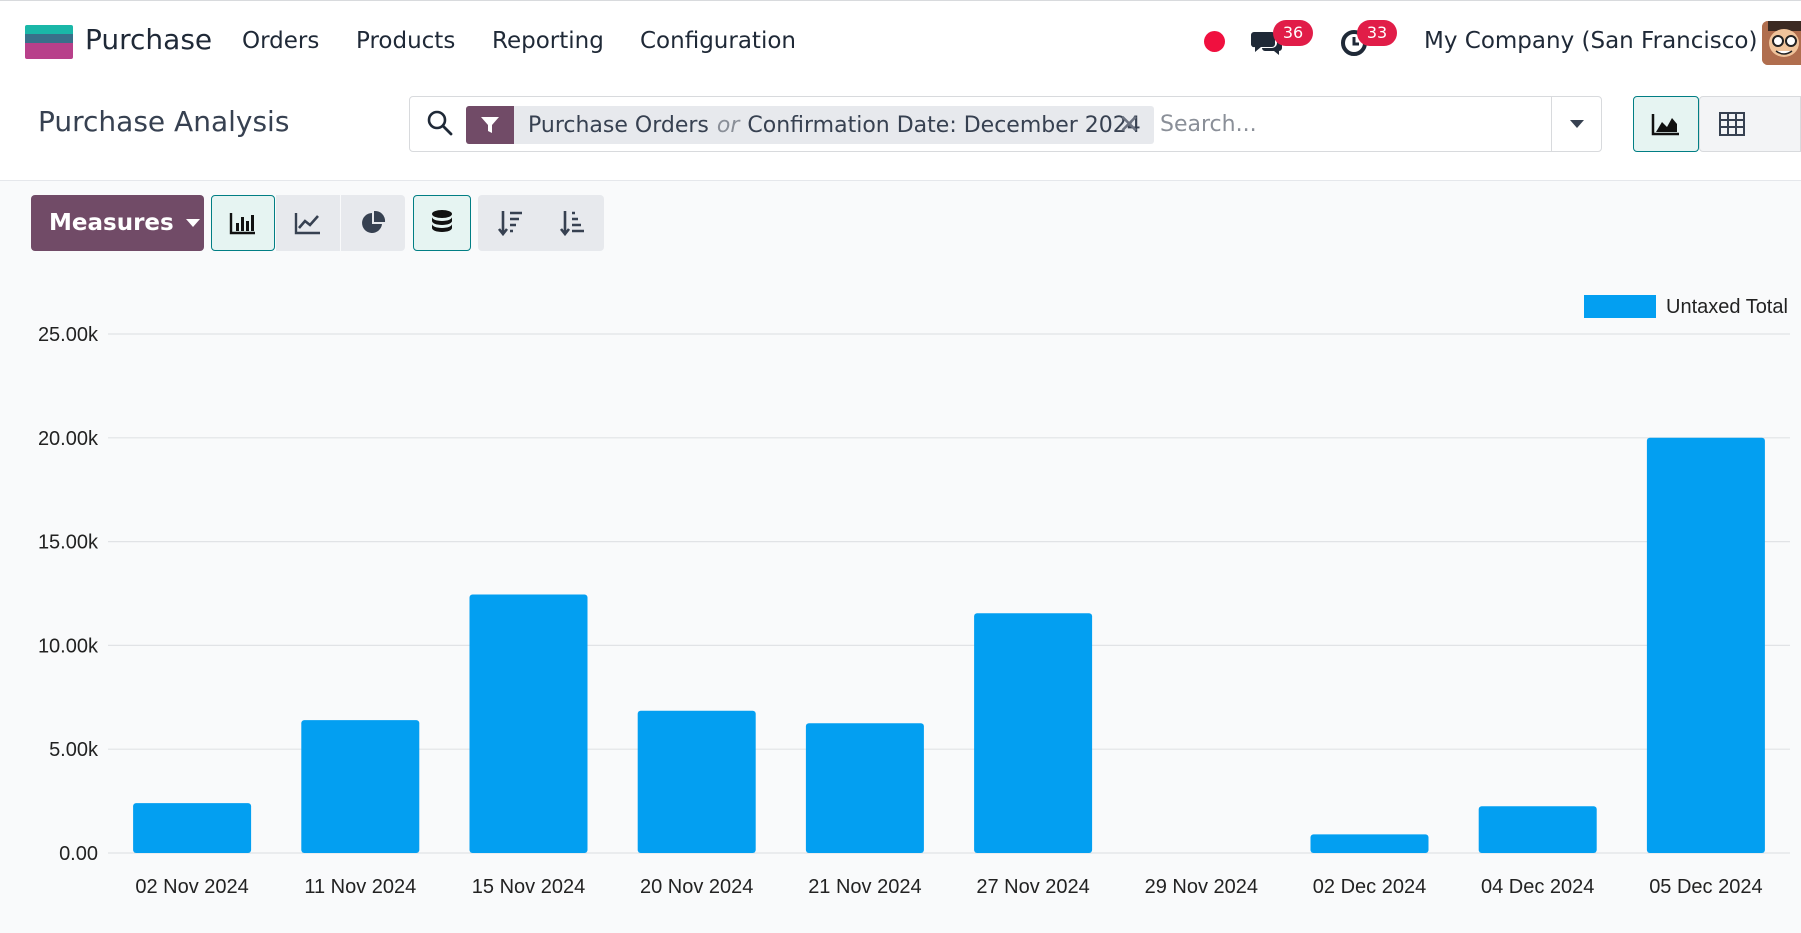 This screenshot has width=1801, height=933. What do you see at coordinates (1032, 887) in the screenshot?
I see `x-tick-label: 27 Nov 2024` at bounding box center [1032, 887].